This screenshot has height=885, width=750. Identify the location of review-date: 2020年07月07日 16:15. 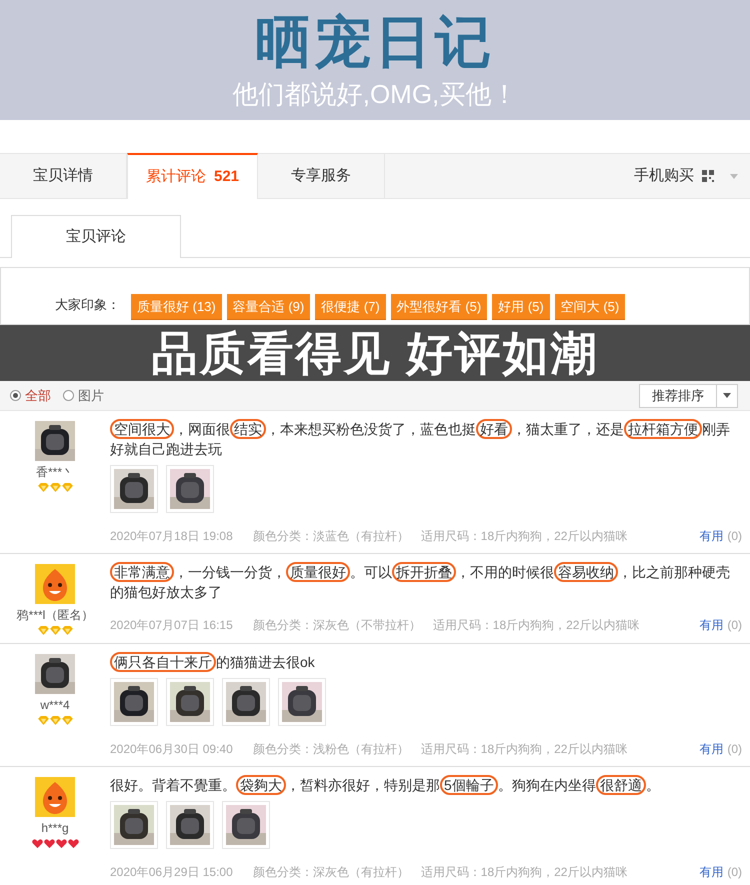
(171, 625).